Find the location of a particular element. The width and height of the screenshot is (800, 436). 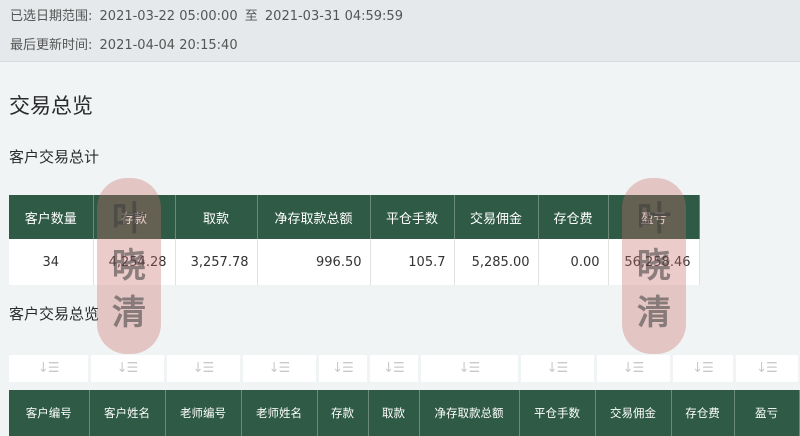

column-header: 老师姓名 is located at coordinates (279, 413).